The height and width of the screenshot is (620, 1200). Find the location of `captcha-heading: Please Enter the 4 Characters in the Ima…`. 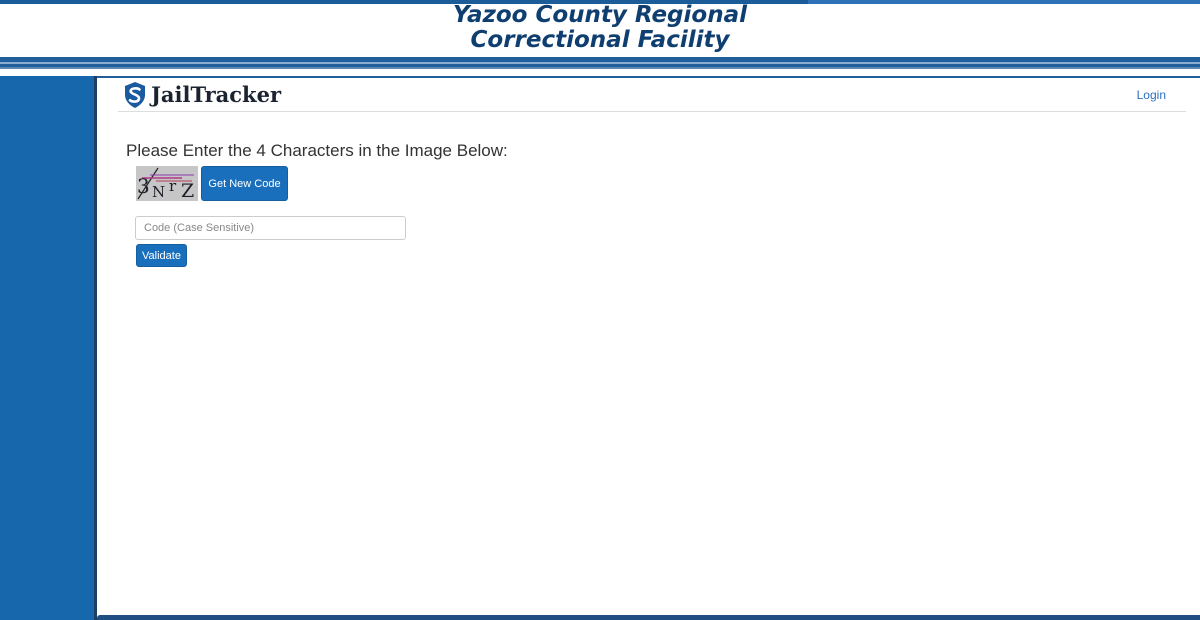

captcha-heading: Please Enter the 4 Characters in the Ima… is located at coordinates (317, 150).